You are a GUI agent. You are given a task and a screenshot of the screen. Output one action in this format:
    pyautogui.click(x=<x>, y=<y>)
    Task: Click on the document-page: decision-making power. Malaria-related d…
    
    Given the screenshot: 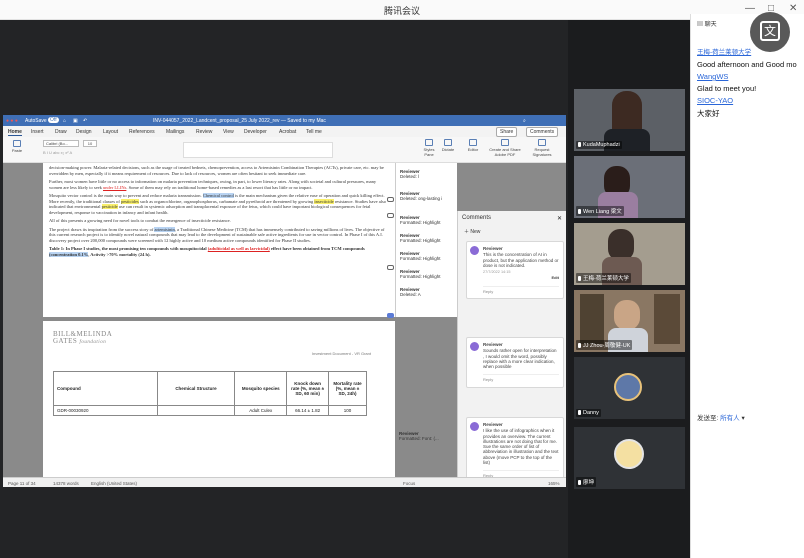 What is the action you would take?
    pyautogui.click(x=219, y=240)
    